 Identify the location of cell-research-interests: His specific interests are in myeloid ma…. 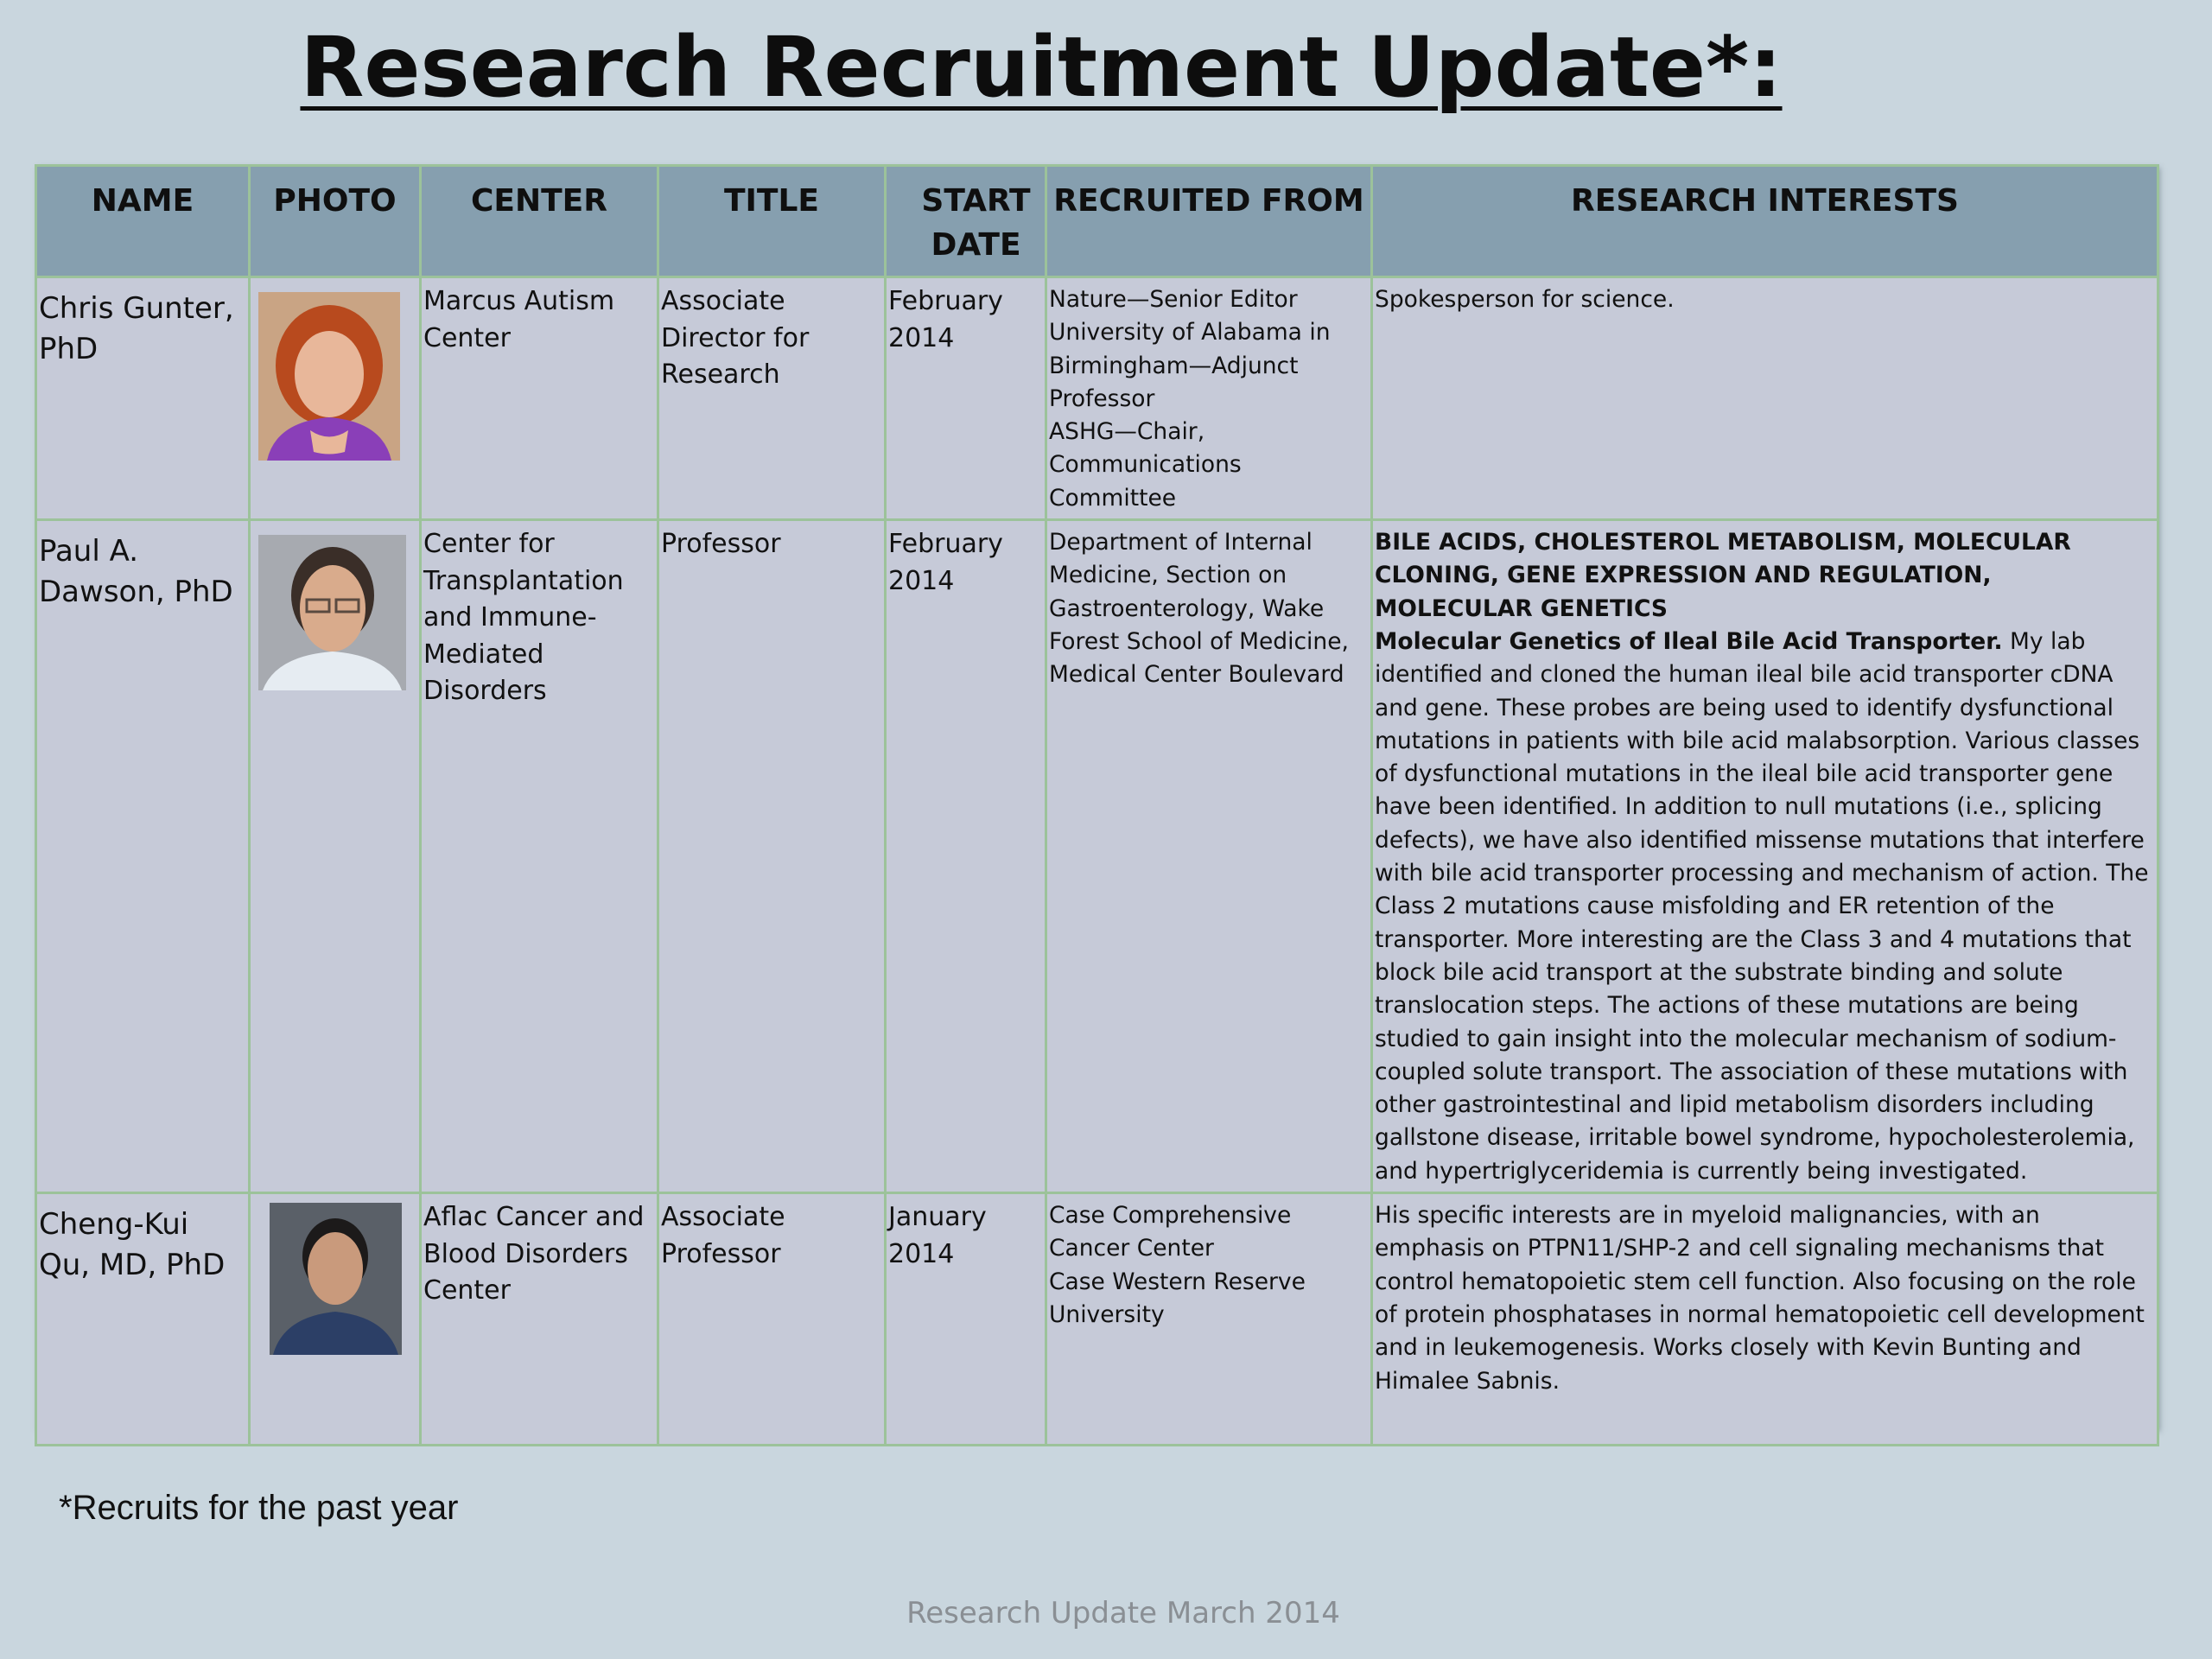
(1764, 1319).